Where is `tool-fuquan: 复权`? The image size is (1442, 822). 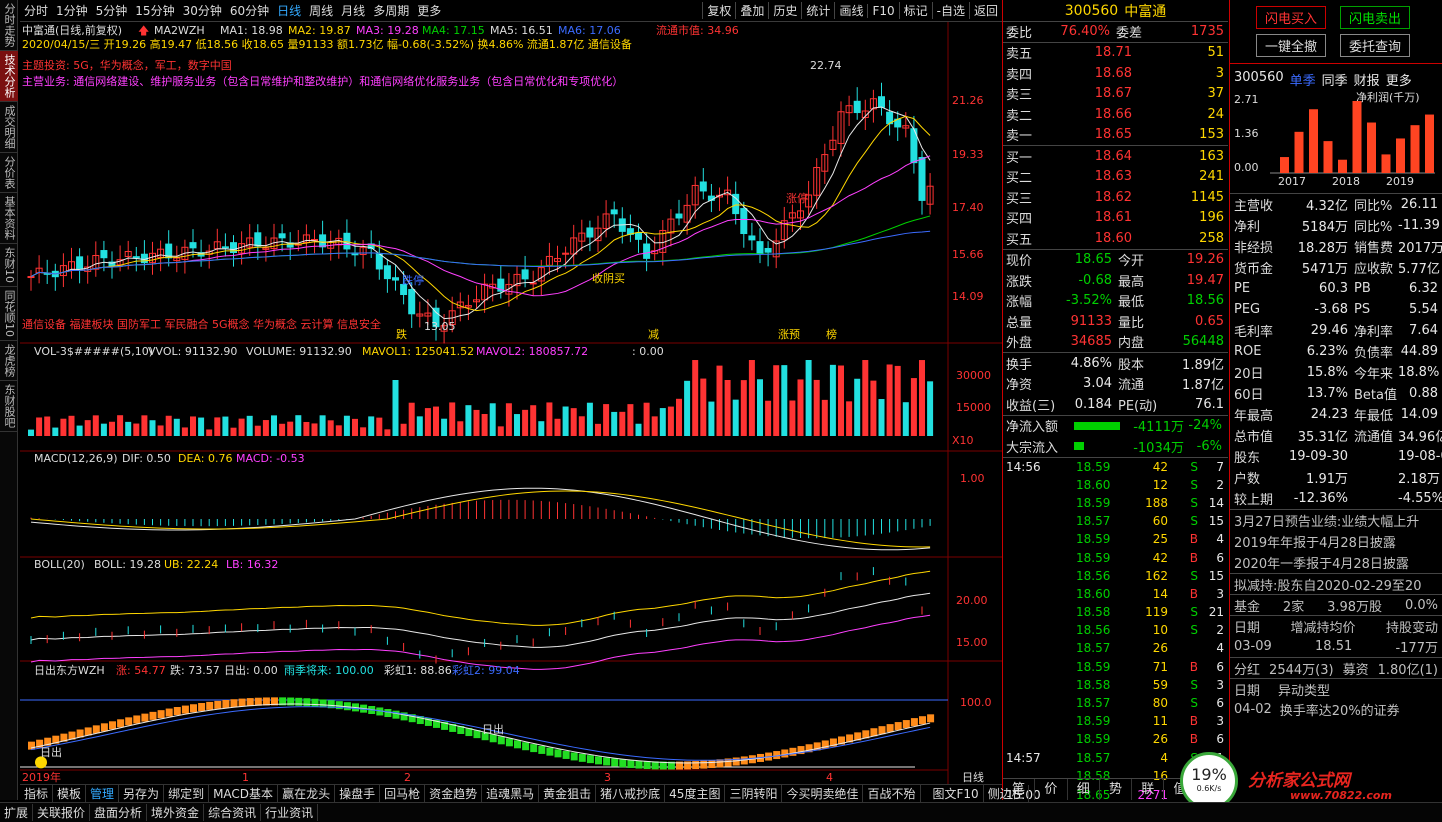 tool-fuquan: 复权 is located at coordinates (718, 10).